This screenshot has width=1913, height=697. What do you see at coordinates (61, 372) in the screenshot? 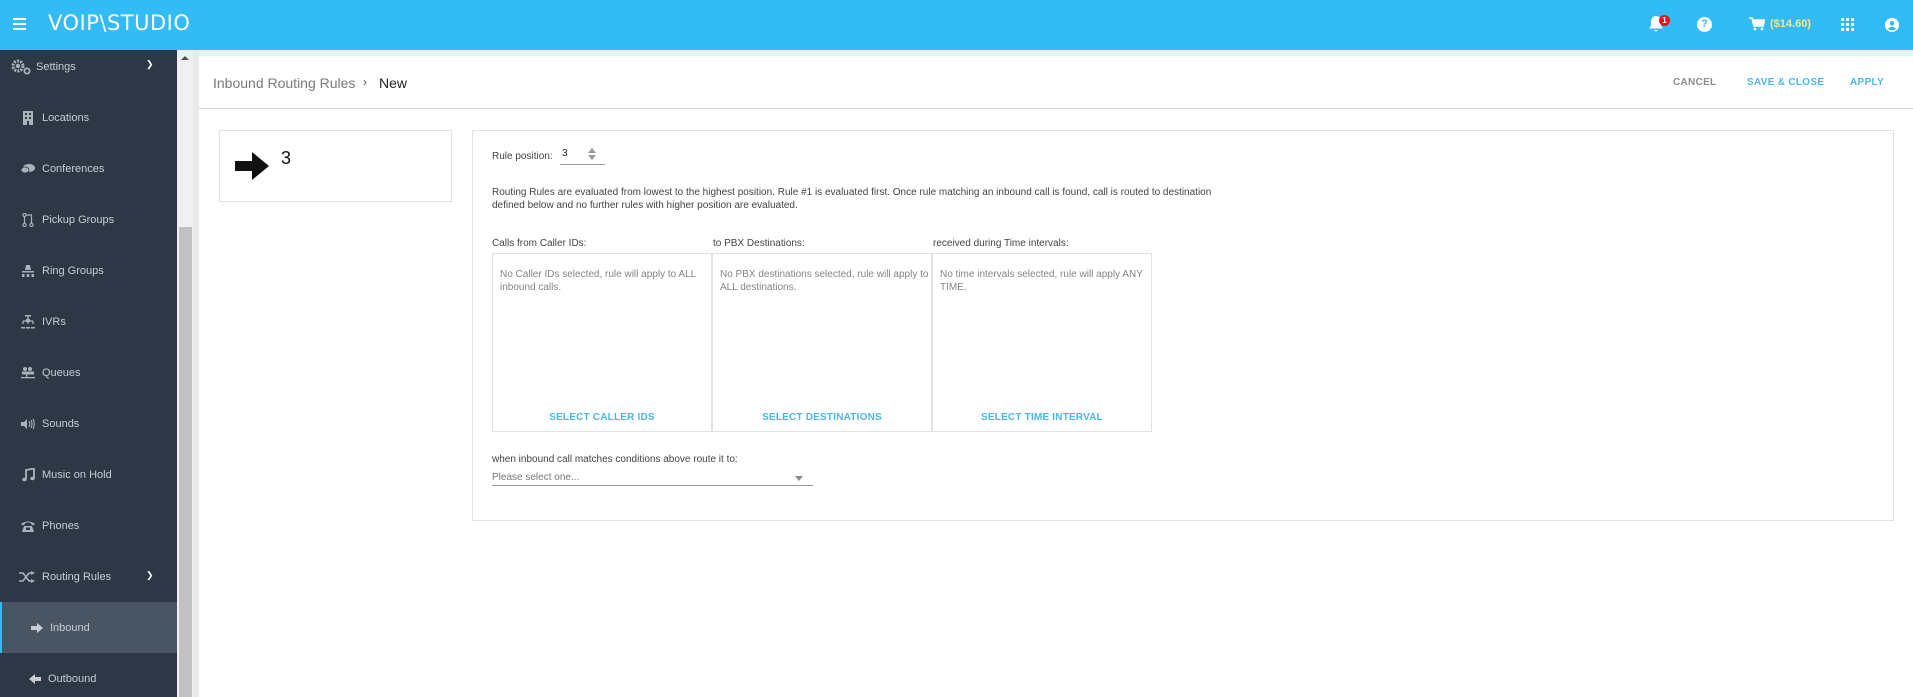
I see `sidebar-item-label: Queues` at bounding box center [61, 372].